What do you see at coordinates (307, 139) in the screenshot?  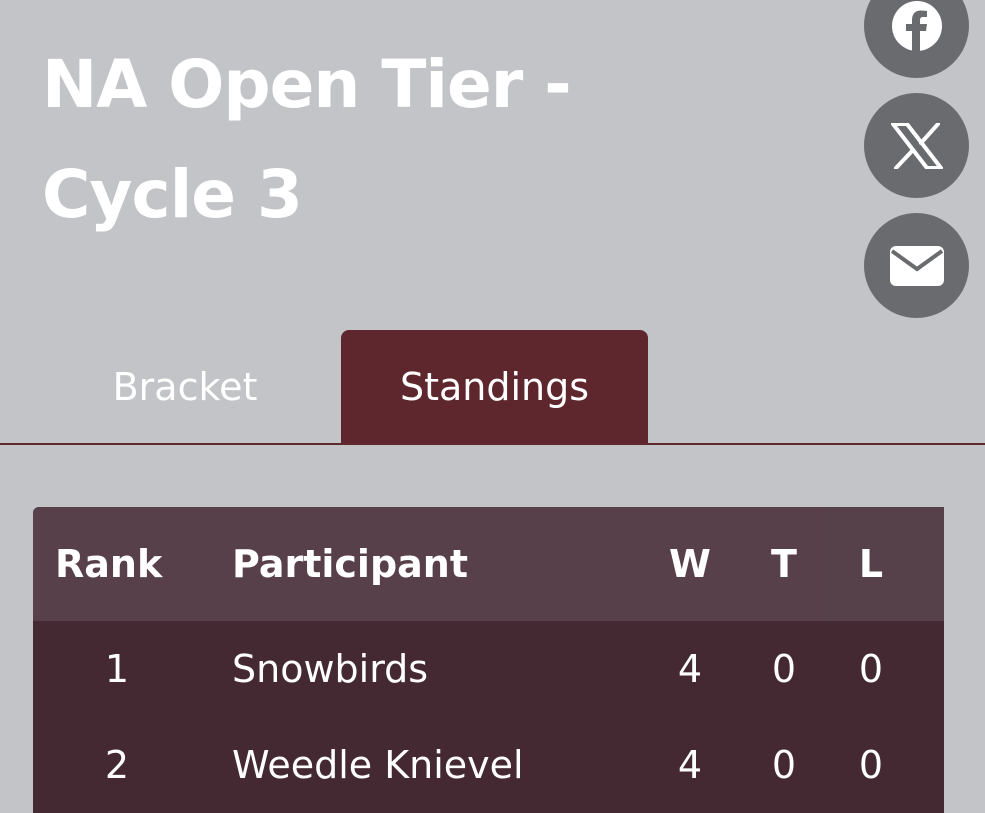 I see `page-title: NA Open Tier - Cycle 3` at bounding box center [307, 139].